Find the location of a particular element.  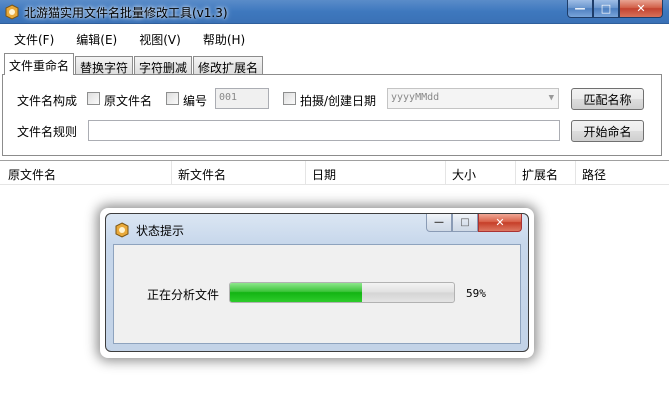

composition-label: 文件名构成 is located at coordinates (47, 101).